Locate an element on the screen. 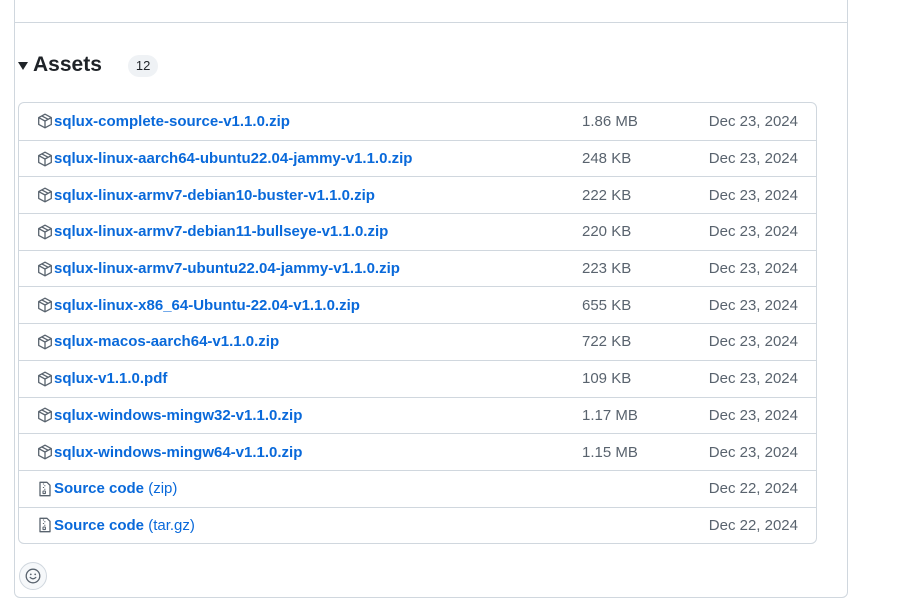 The height and width of the screenshot is (601, 921). asset-size: 1.86 MB is located at coordinates (610, 121).